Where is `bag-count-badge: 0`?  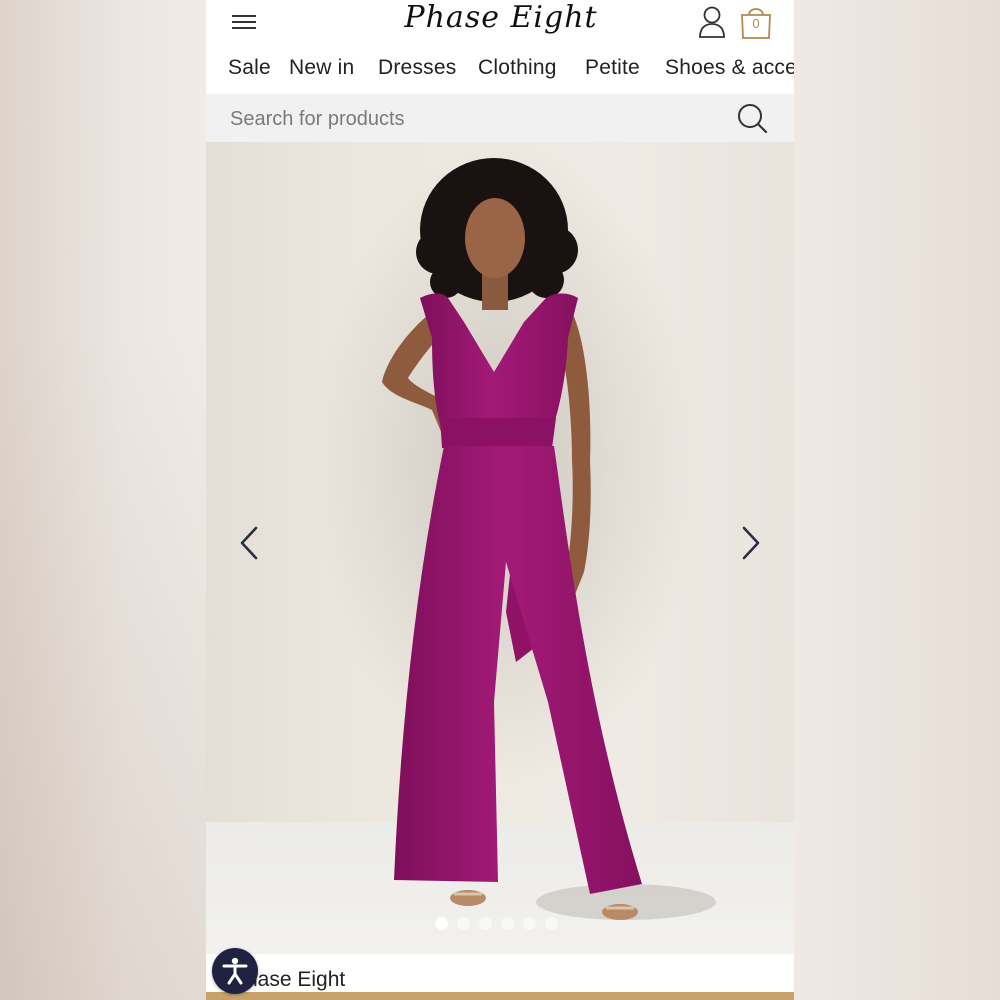 bag-count-badge: 0 is located at coordinates (756, 23).